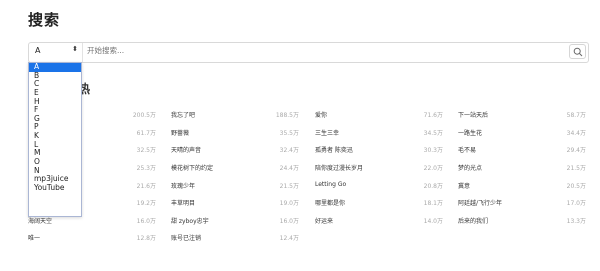  I want to click on trending-item: 账号已注销 12.4万, so click(235, 237).